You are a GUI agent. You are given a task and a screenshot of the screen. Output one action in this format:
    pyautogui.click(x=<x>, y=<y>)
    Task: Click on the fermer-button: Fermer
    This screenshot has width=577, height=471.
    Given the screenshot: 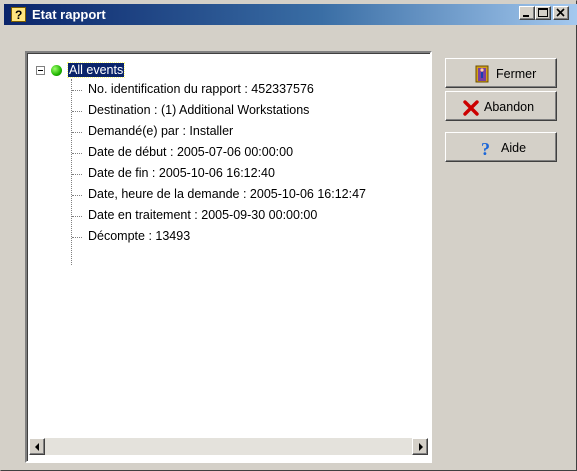 What is the action you would take?
    pyautogui.click(x=501, y=73)
    